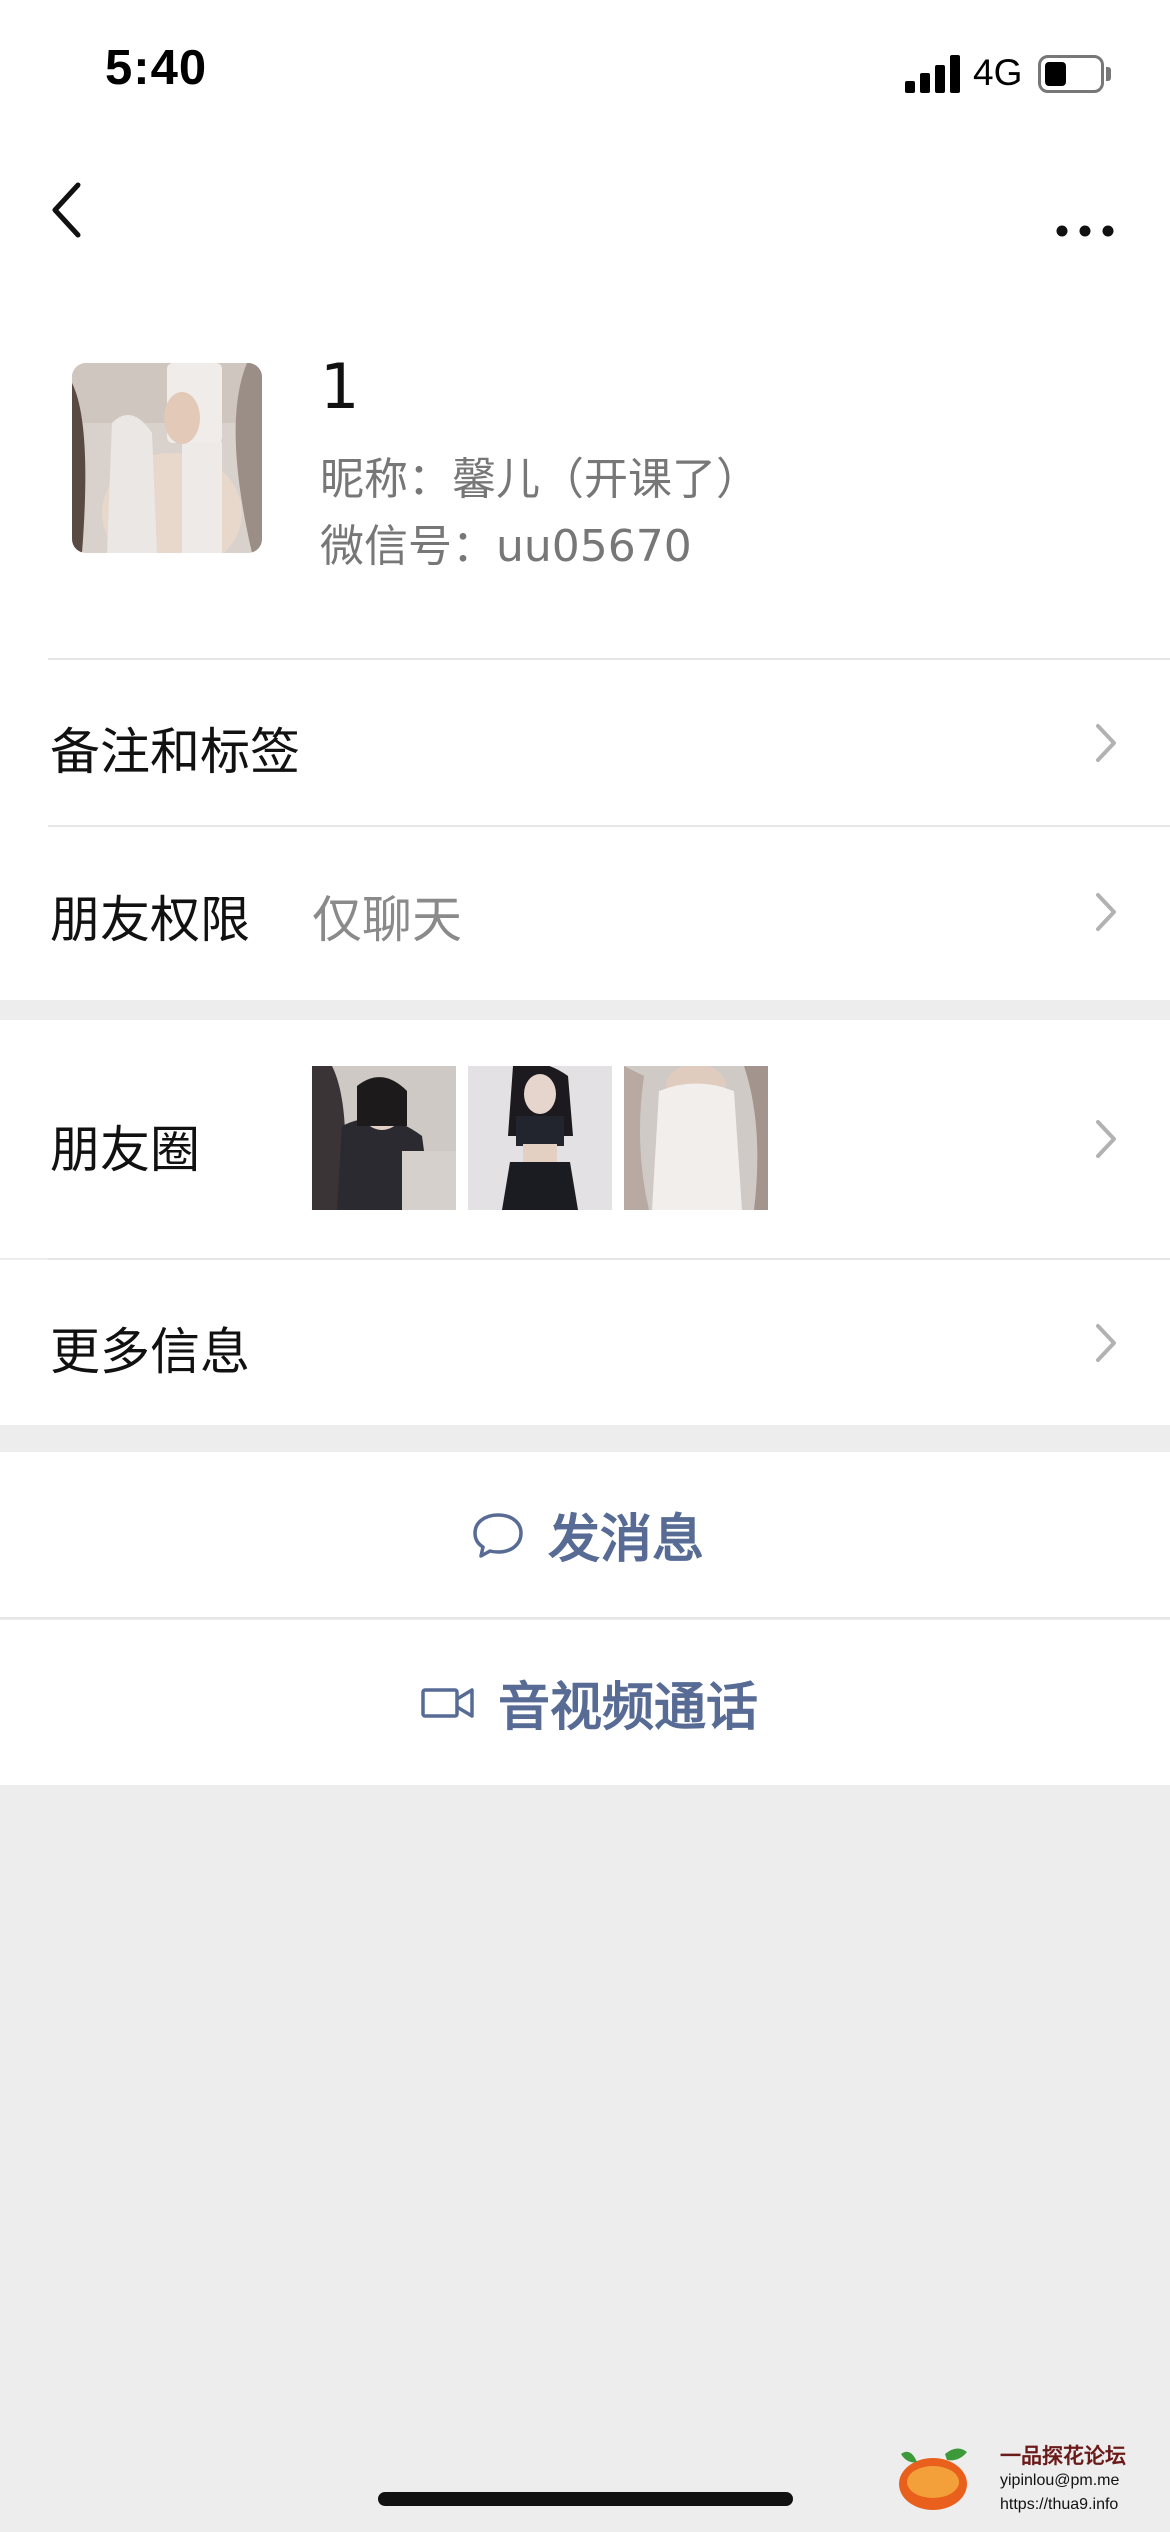 Image resolution: width=1170 pixels, height=2532 pixels. What do you see at coordinates (1085, 231) in the screenshot?
I see `more-dots-icon` at bounding box center [1085, 231].